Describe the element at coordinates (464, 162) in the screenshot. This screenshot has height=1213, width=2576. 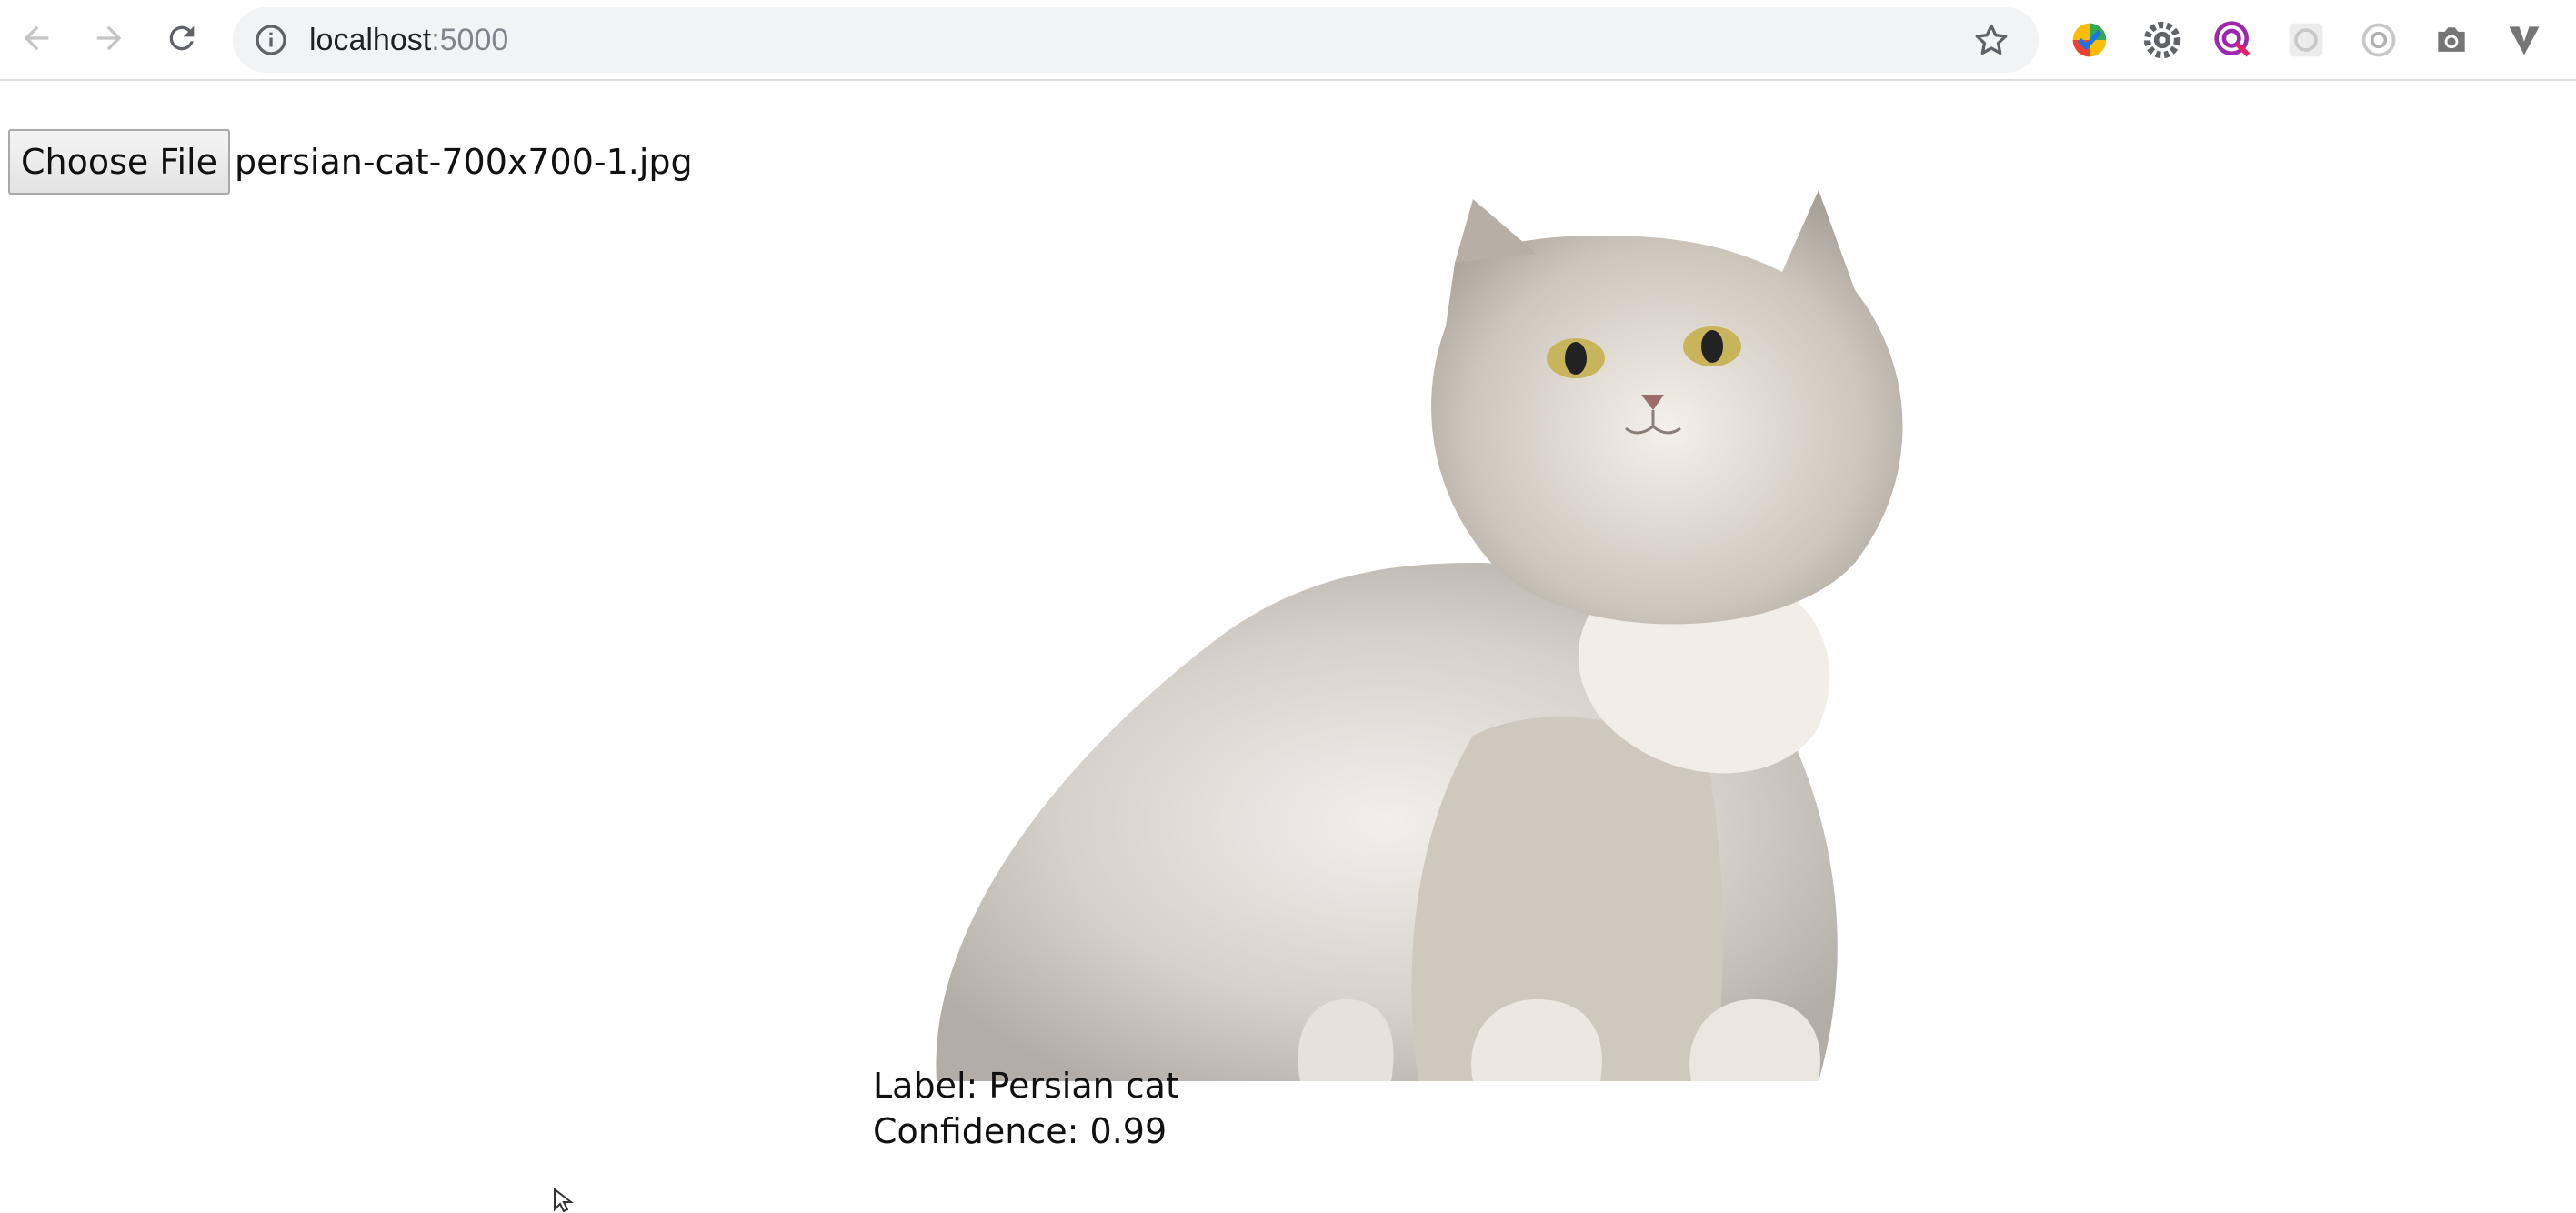
I see `selected-file-name: persian-cat-700x700-1.jpg` at that location.